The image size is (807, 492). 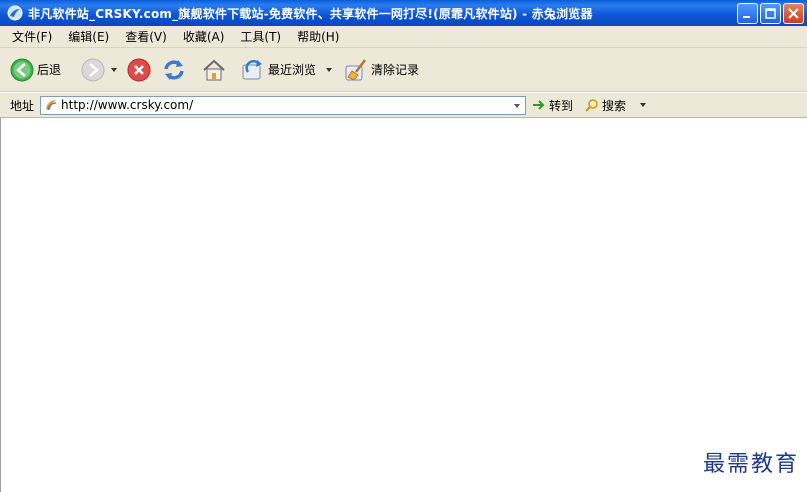 What do you see at coordinates (591, 105) in the screenshot?
I see `search-icon` at bounding box center [591, 105].